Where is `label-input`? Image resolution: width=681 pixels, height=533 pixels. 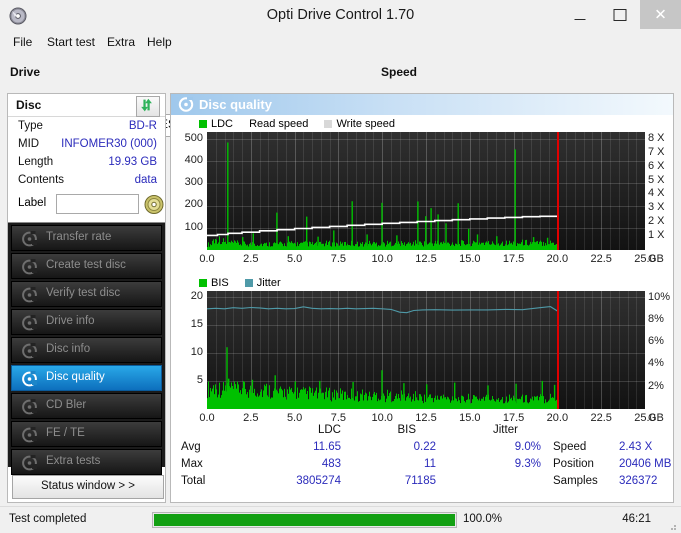
label-input is located at coordinates (97, 204).